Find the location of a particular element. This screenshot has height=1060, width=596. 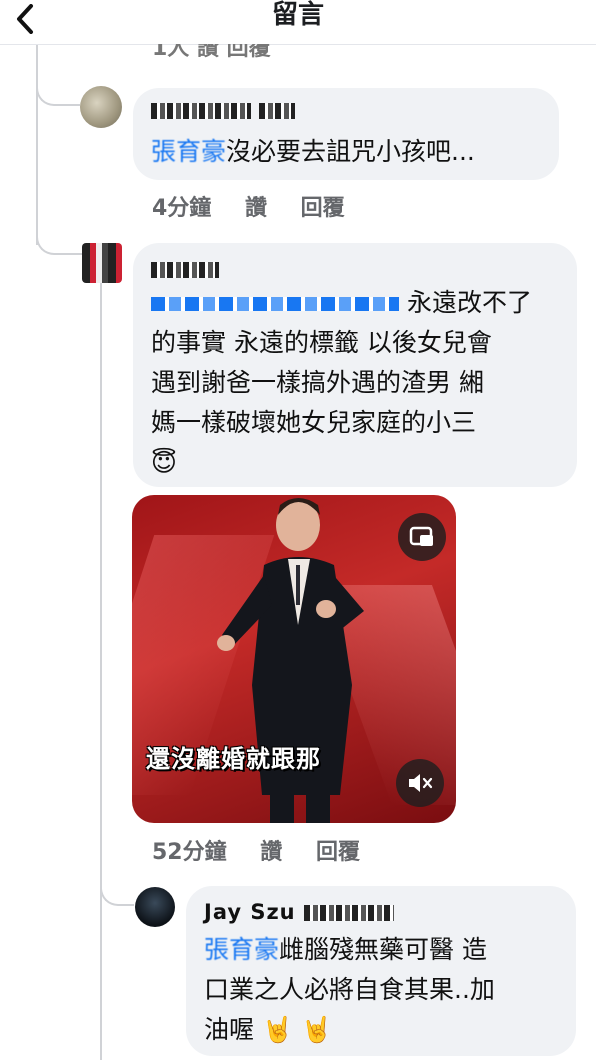

comment-author: Jay Szu is located at coordinates (299, 912).